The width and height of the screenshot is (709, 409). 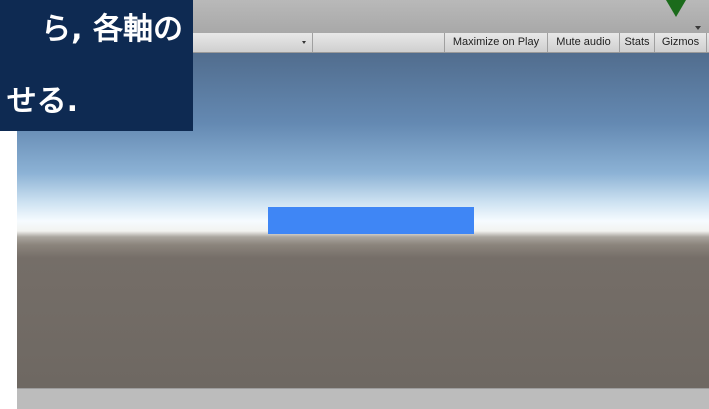 I want to click on caption-banner: ら, 各軸の せる., so click(x=96, y=65).